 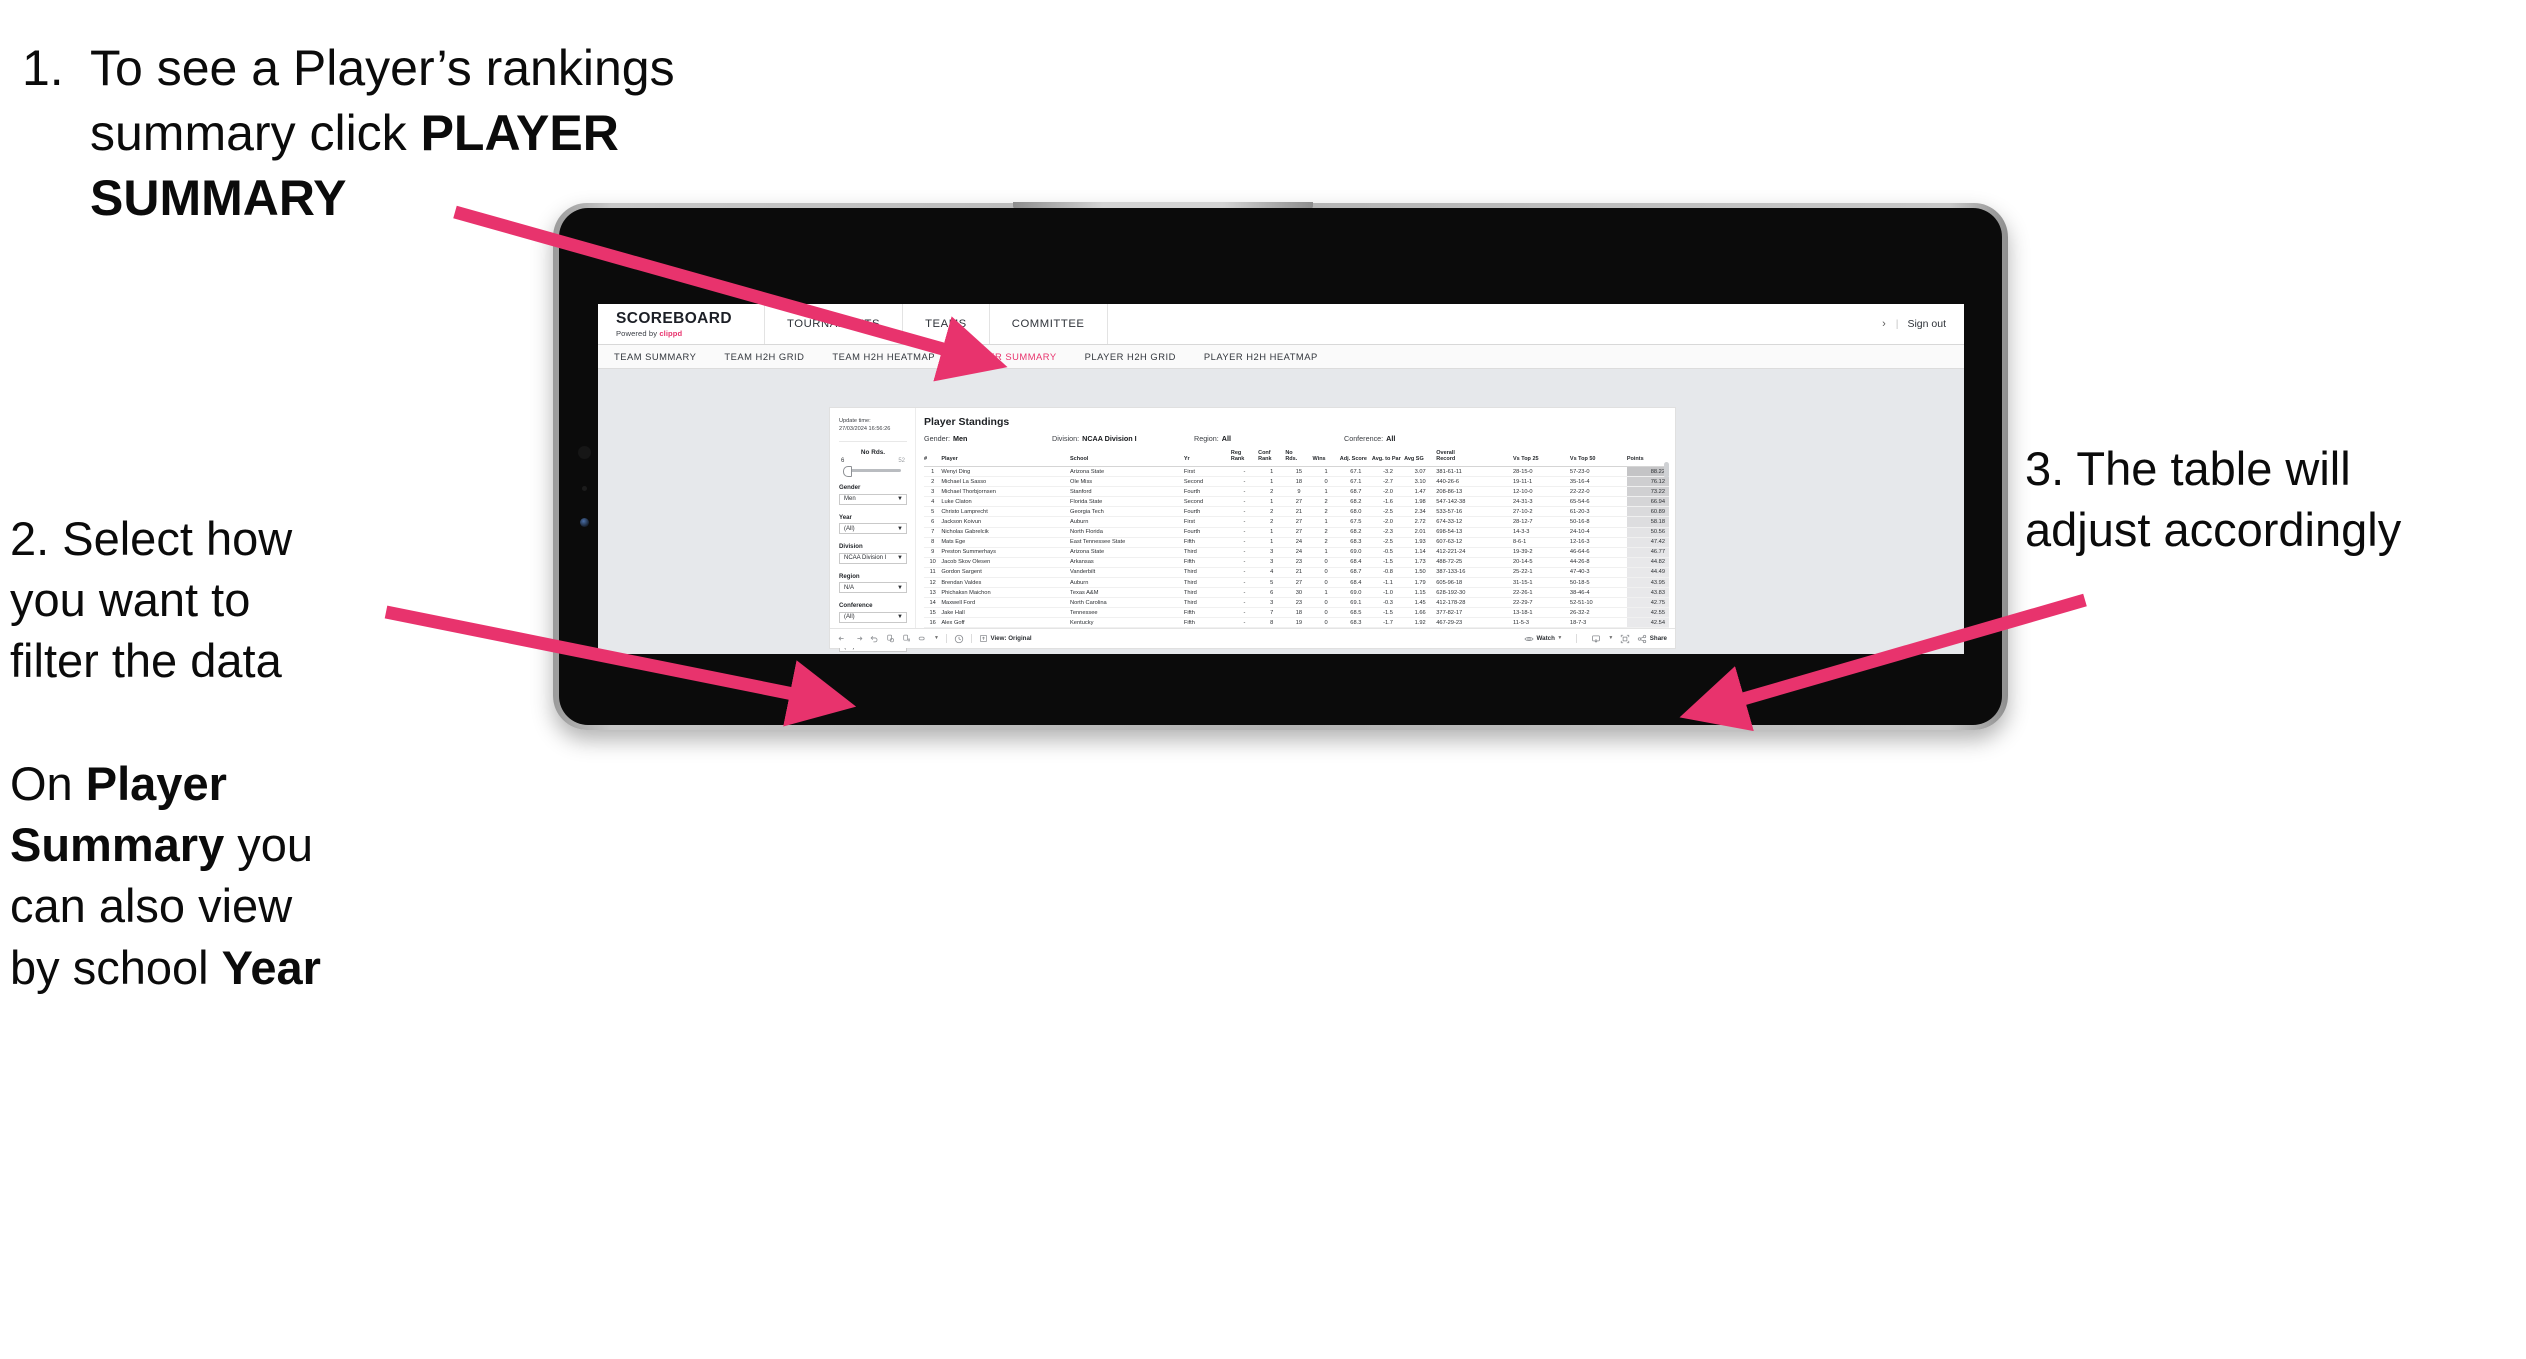 I want to click on cell-stat: 488-72-25, so click(x=1474, y=562).